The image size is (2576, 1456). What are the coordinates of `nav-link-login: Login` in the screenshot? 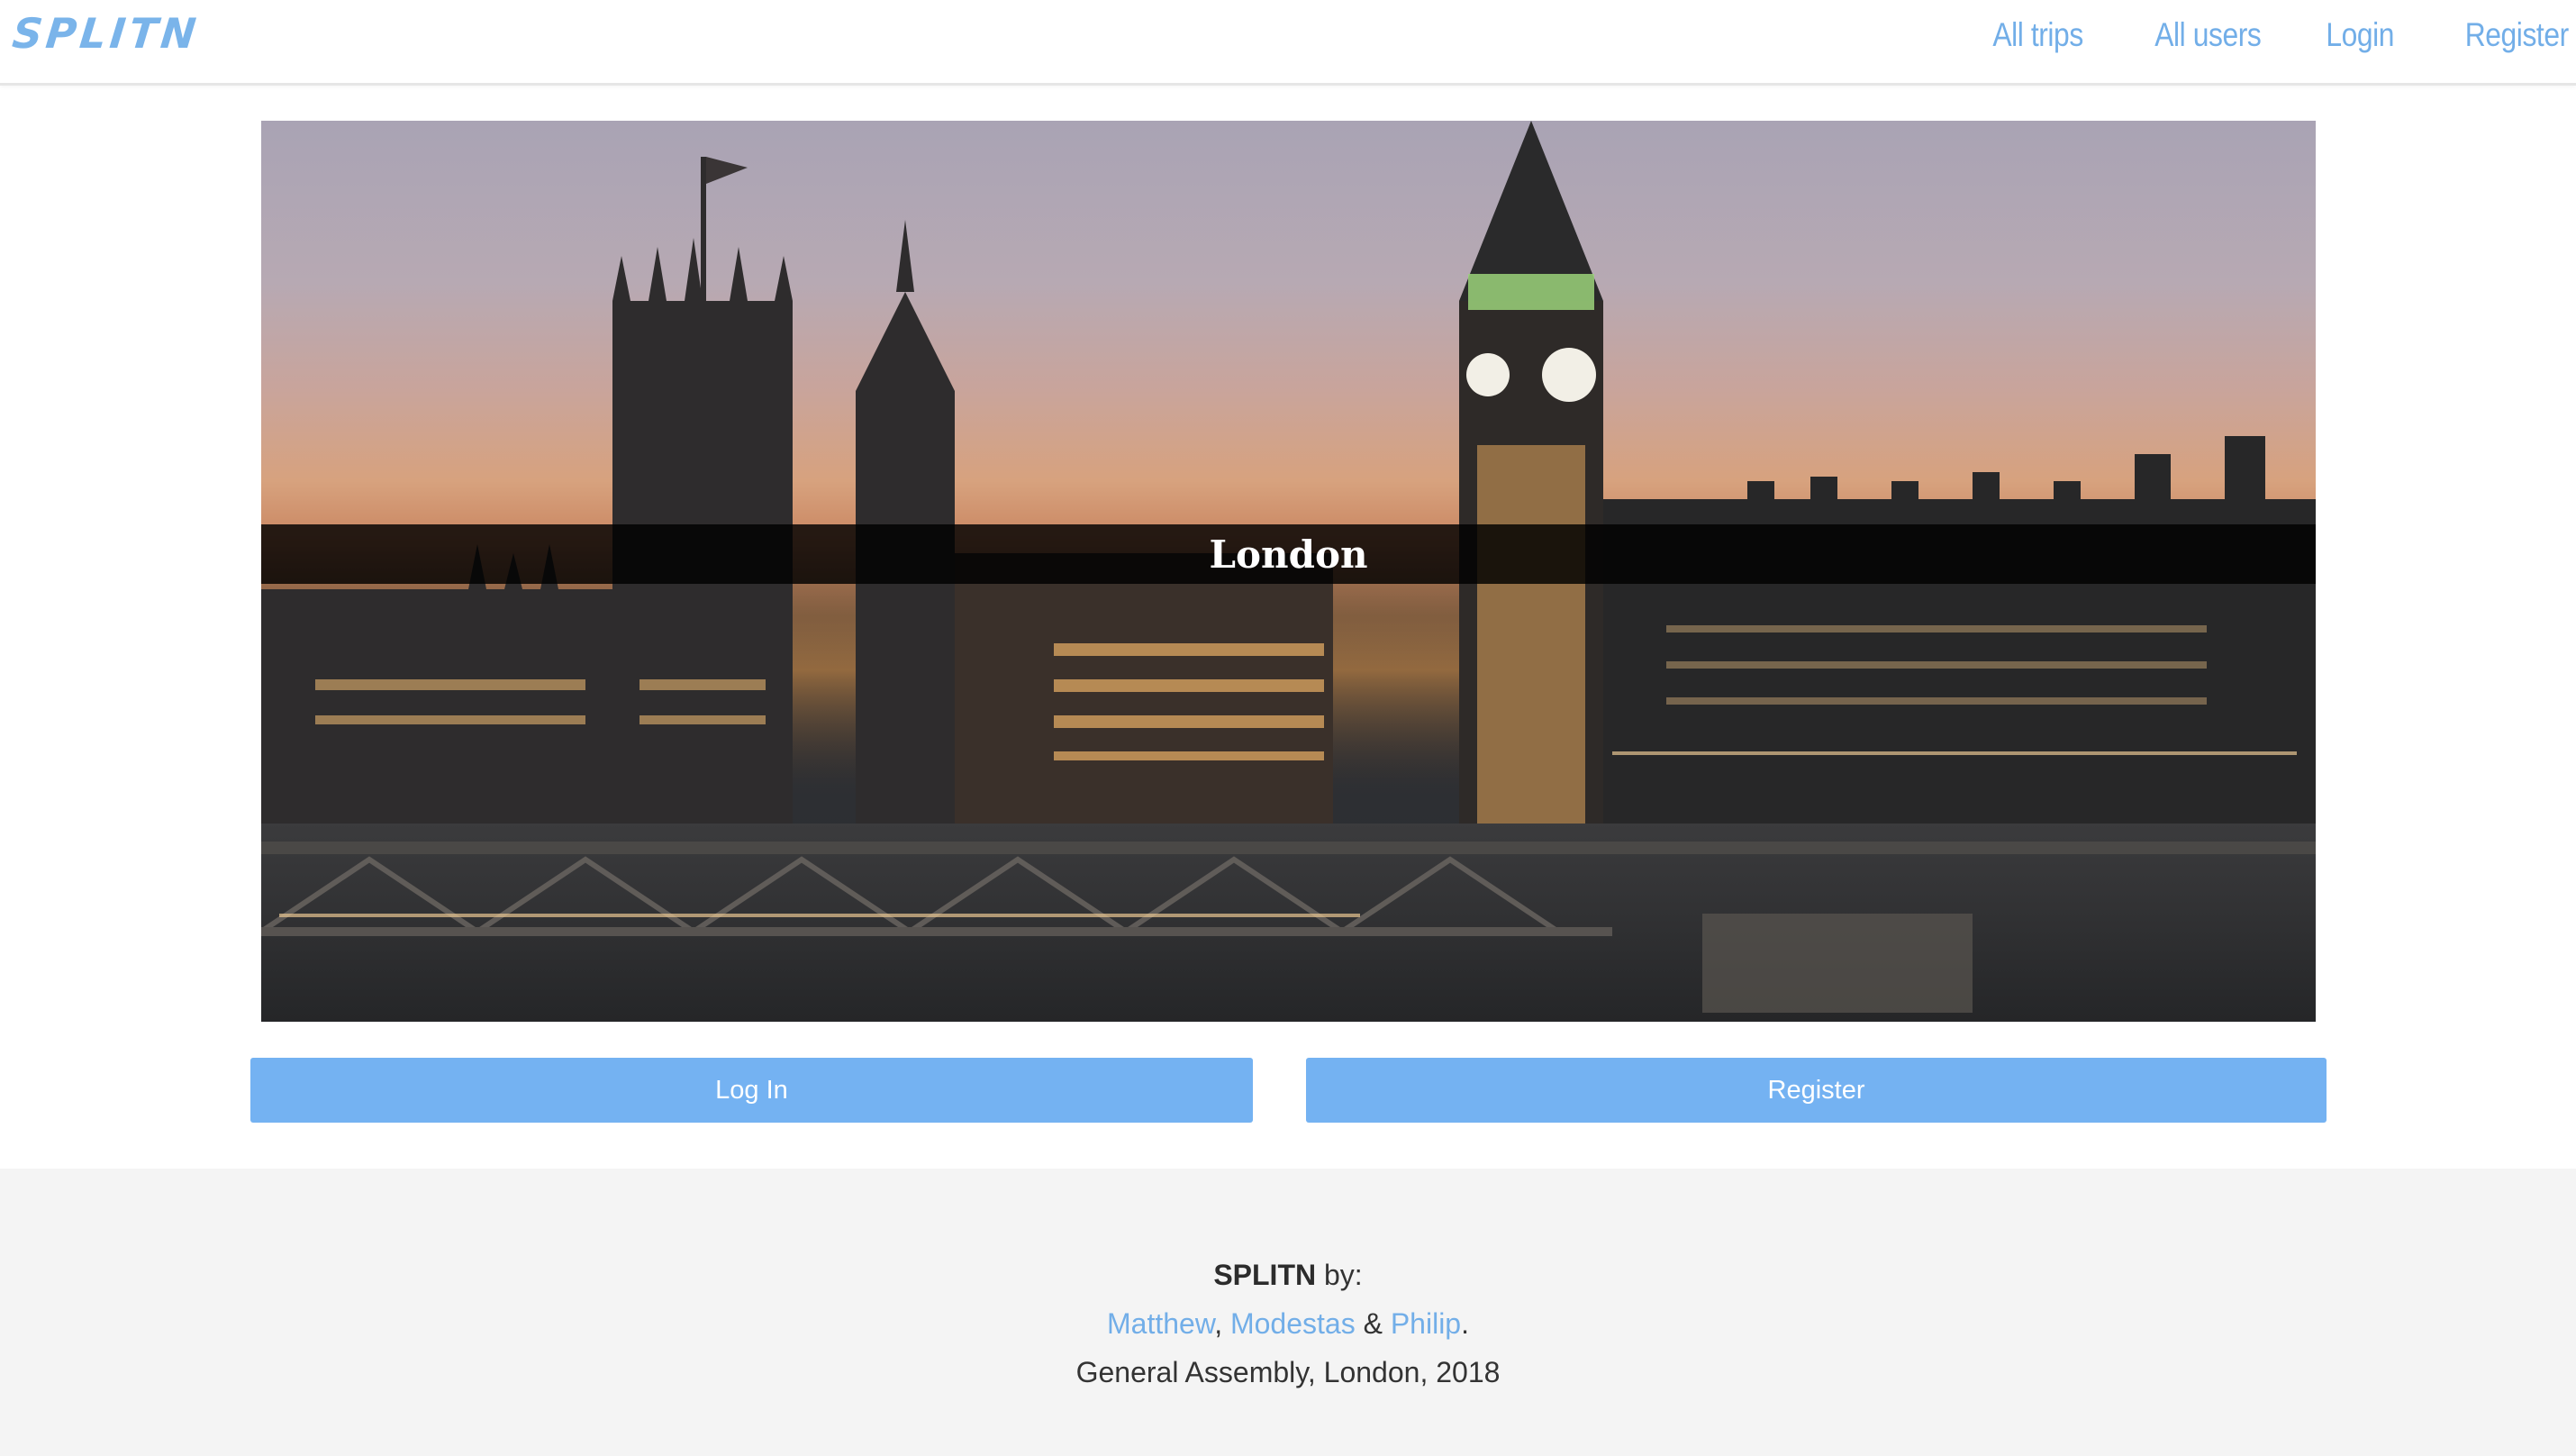 It's located at (2361, 35).